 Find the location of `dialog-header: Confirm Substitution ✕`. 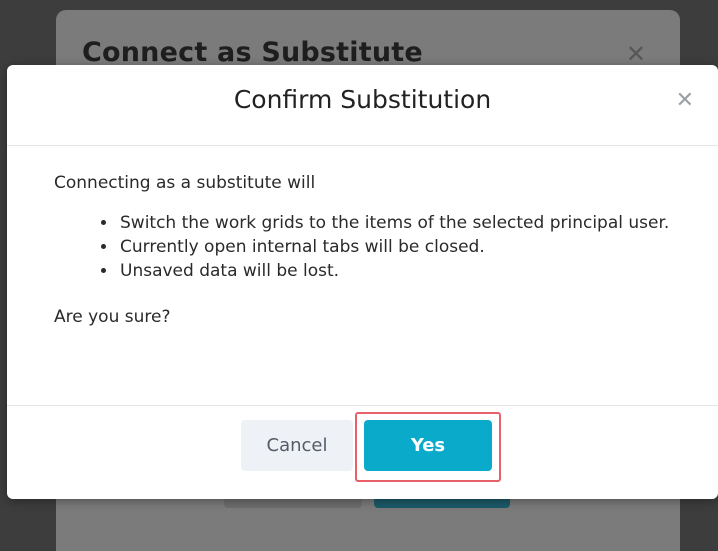

dialog-header: Confirm Substitution ✕ is located at coordinates (362, 105).